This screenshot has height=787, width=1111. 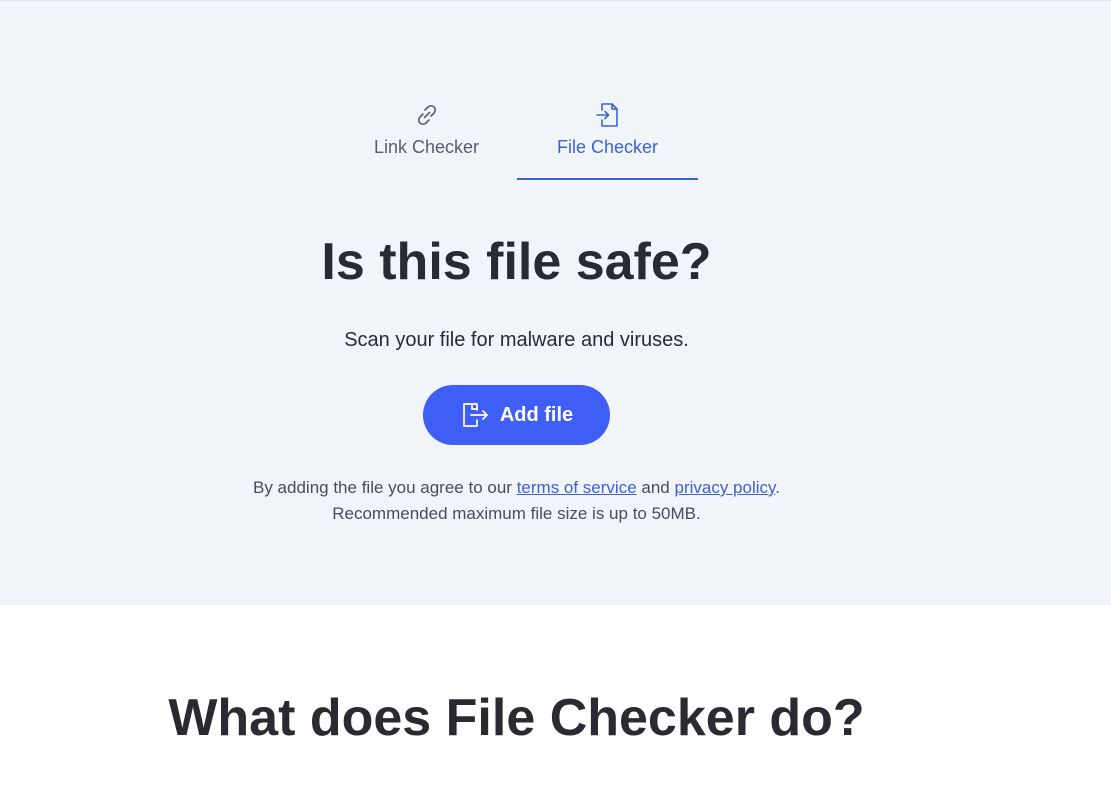 What do you see at coordinates (606, 115) in the screenshot?
I see `file-import-icon` at bounding box center [606, 115].